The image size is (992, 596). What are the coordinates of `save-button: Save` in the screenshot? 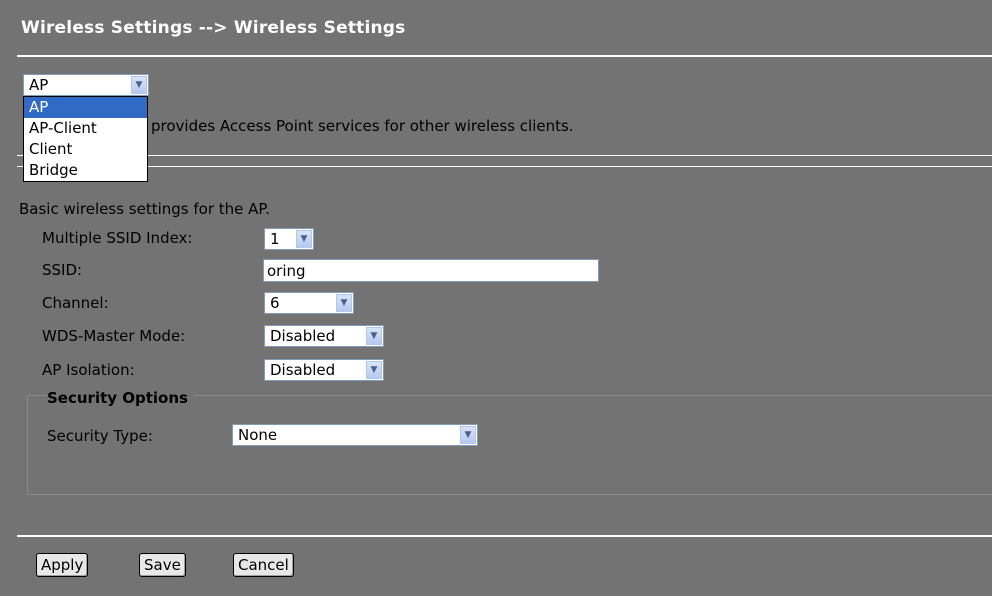 It's located at (162, 565).